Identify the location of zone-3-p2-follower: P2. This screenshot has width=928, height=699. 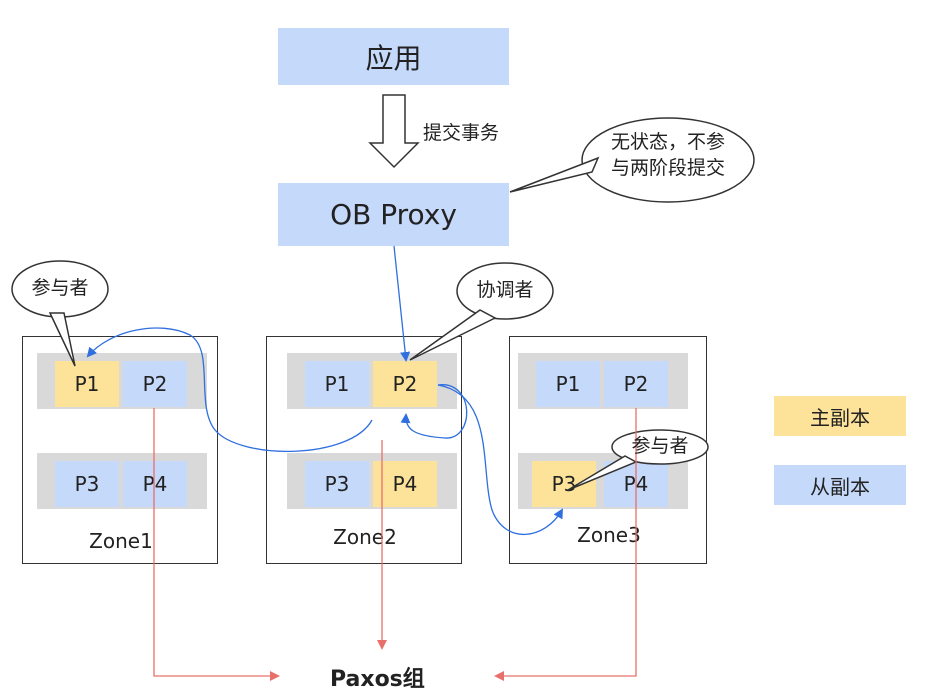
(636, 384).